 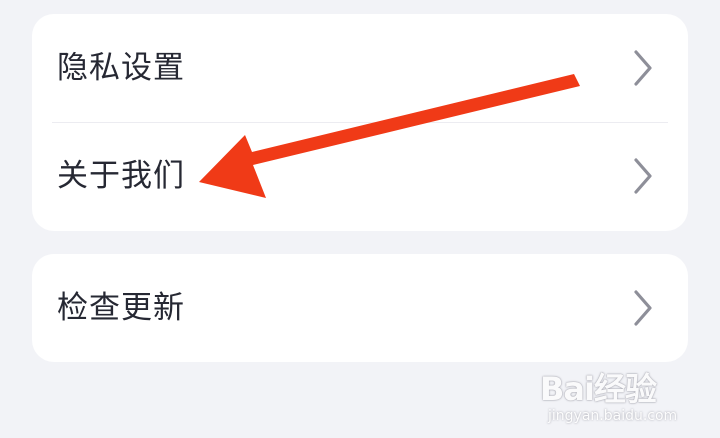 What do you see at coordinates (598, 389) in the screenshot?
I see `watermark-brand: Bai经验` at bounding box center [598, 389].